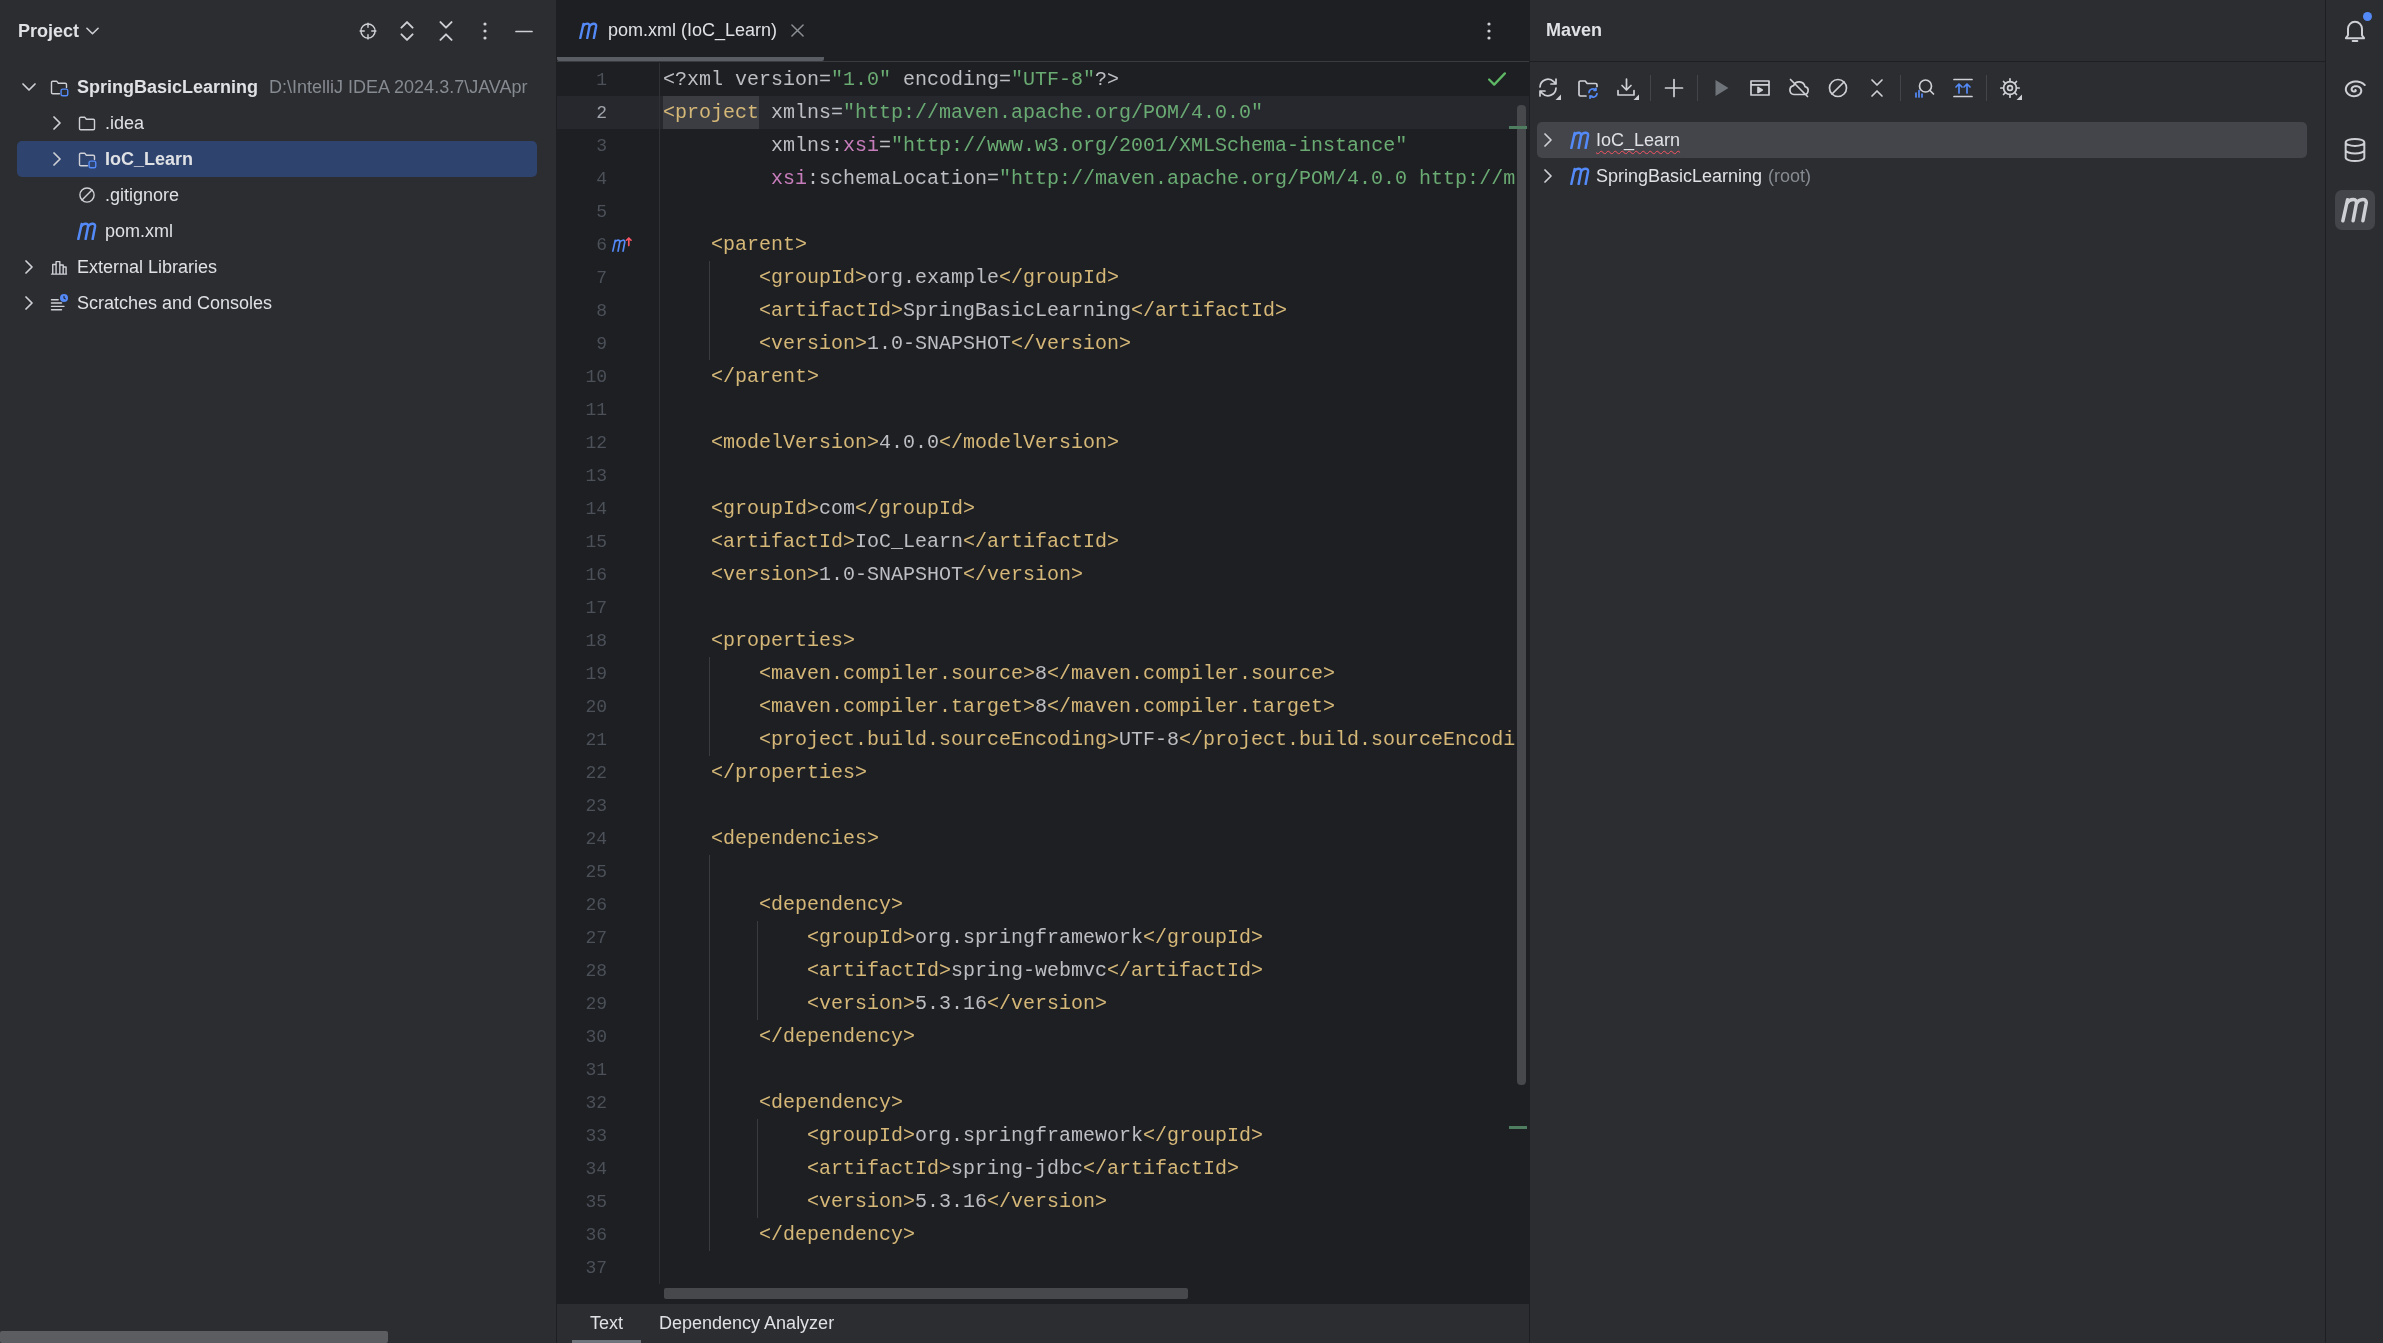 The width and height of the screenshot is (2383, 1343). I want to click on arrows-up-icon, so click(1963, 88).